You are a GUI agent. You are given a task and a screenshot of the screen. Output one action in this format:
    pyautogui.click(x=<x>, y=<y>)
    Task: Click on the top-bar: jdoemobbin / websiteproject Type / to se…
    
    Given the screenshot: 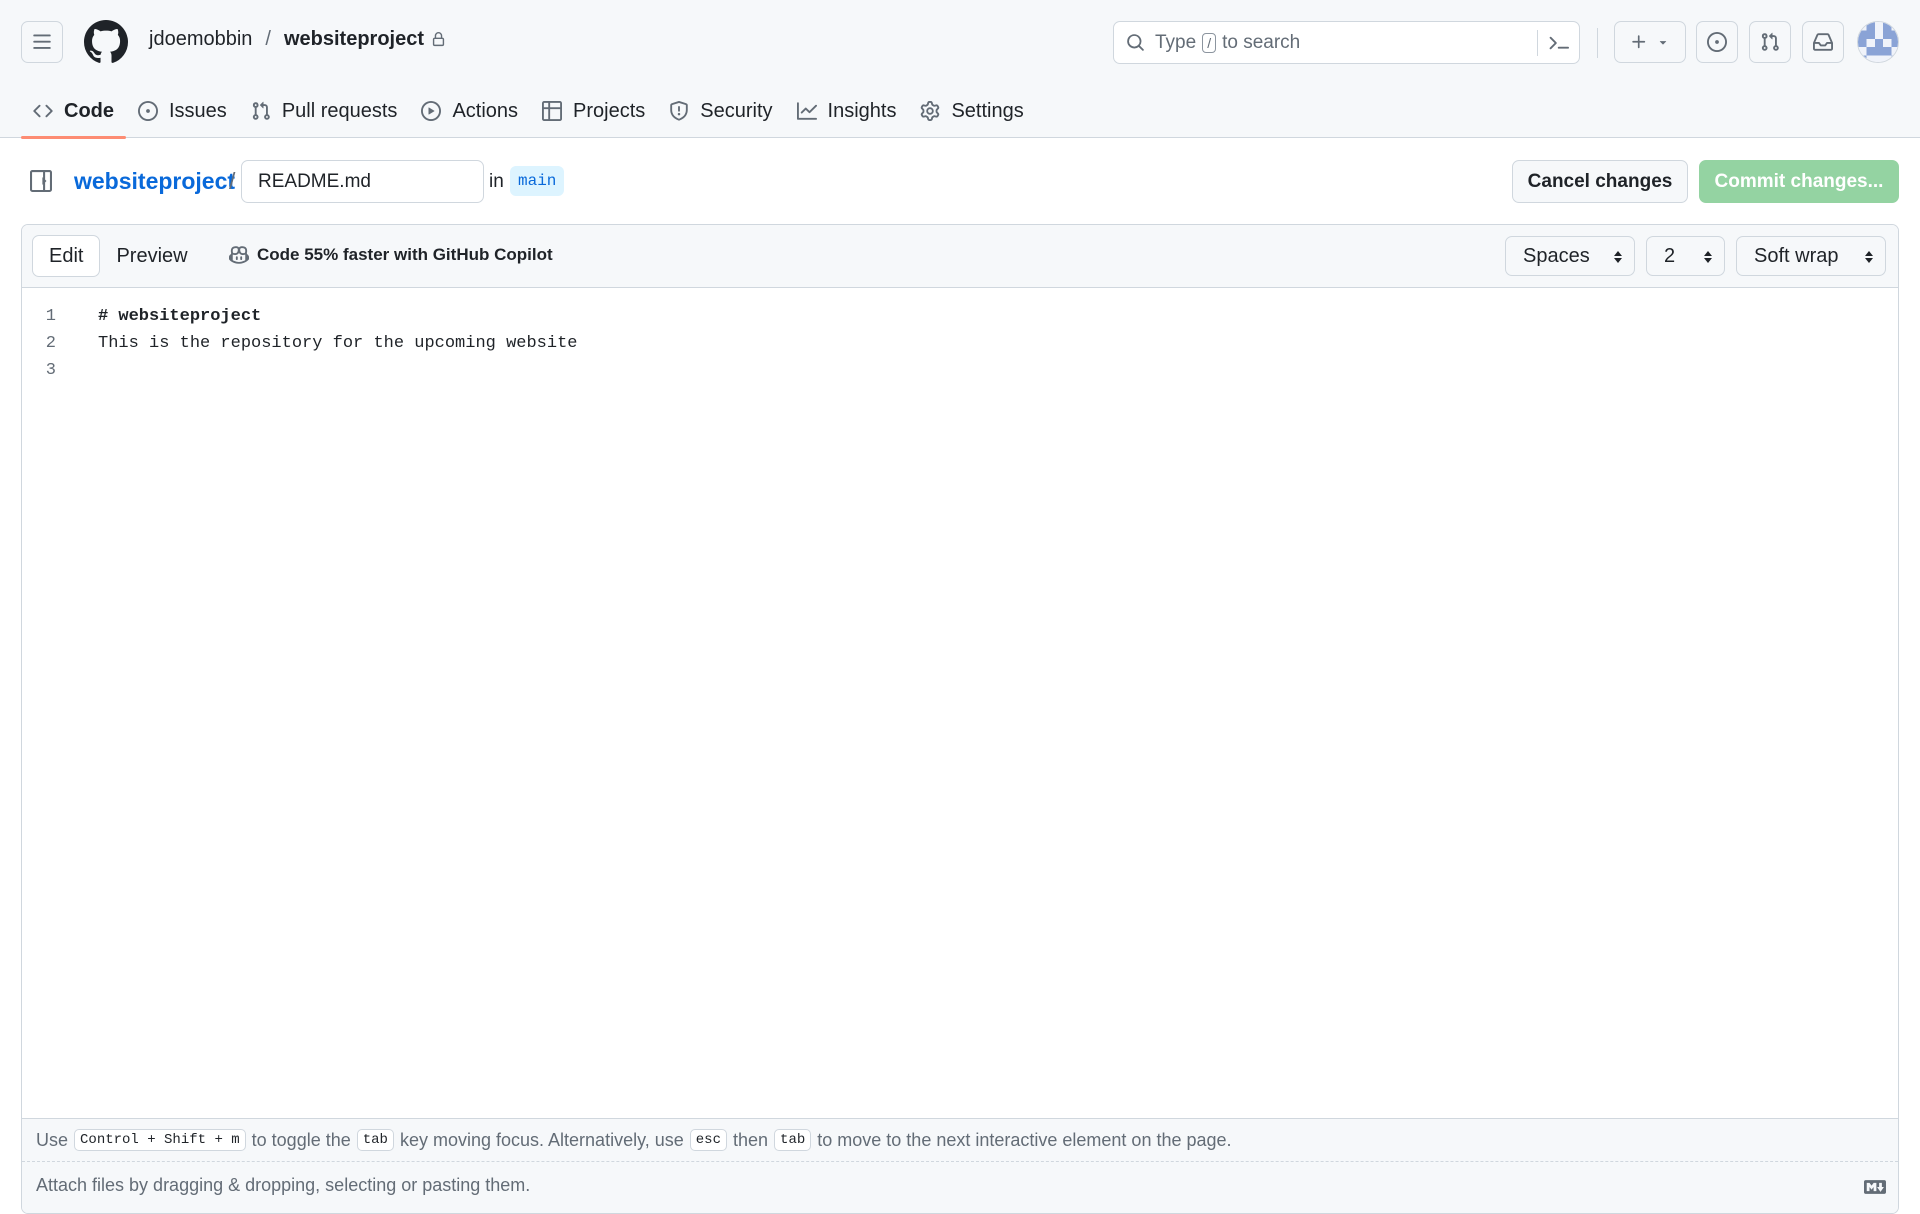 What is the action you would take?
    pyautogui.click(x=960, y=42)
    